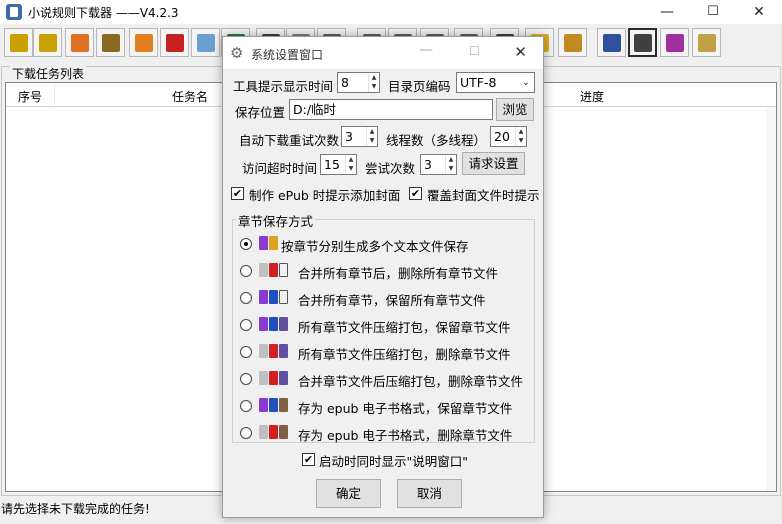 The image size is (782, 524). I want to click on threads-spinner: 20 ▲ ▼, so click(508, 136).